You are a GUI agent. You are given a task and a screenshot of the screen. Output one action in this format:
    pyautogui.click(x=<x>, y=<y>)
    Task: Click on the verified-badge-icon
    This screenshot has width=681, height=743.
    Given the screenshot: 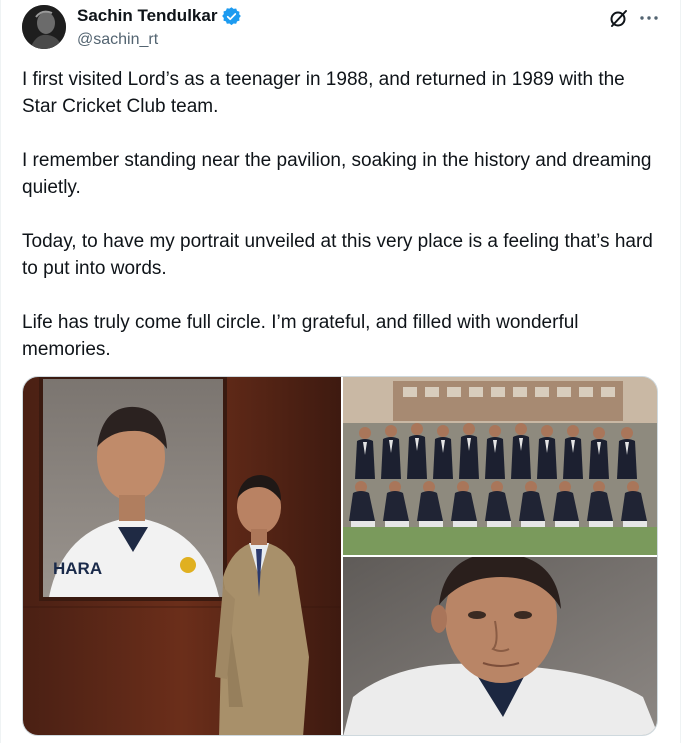 What is the action you would take?
    pyautogui.click(x=232, y=16)
    